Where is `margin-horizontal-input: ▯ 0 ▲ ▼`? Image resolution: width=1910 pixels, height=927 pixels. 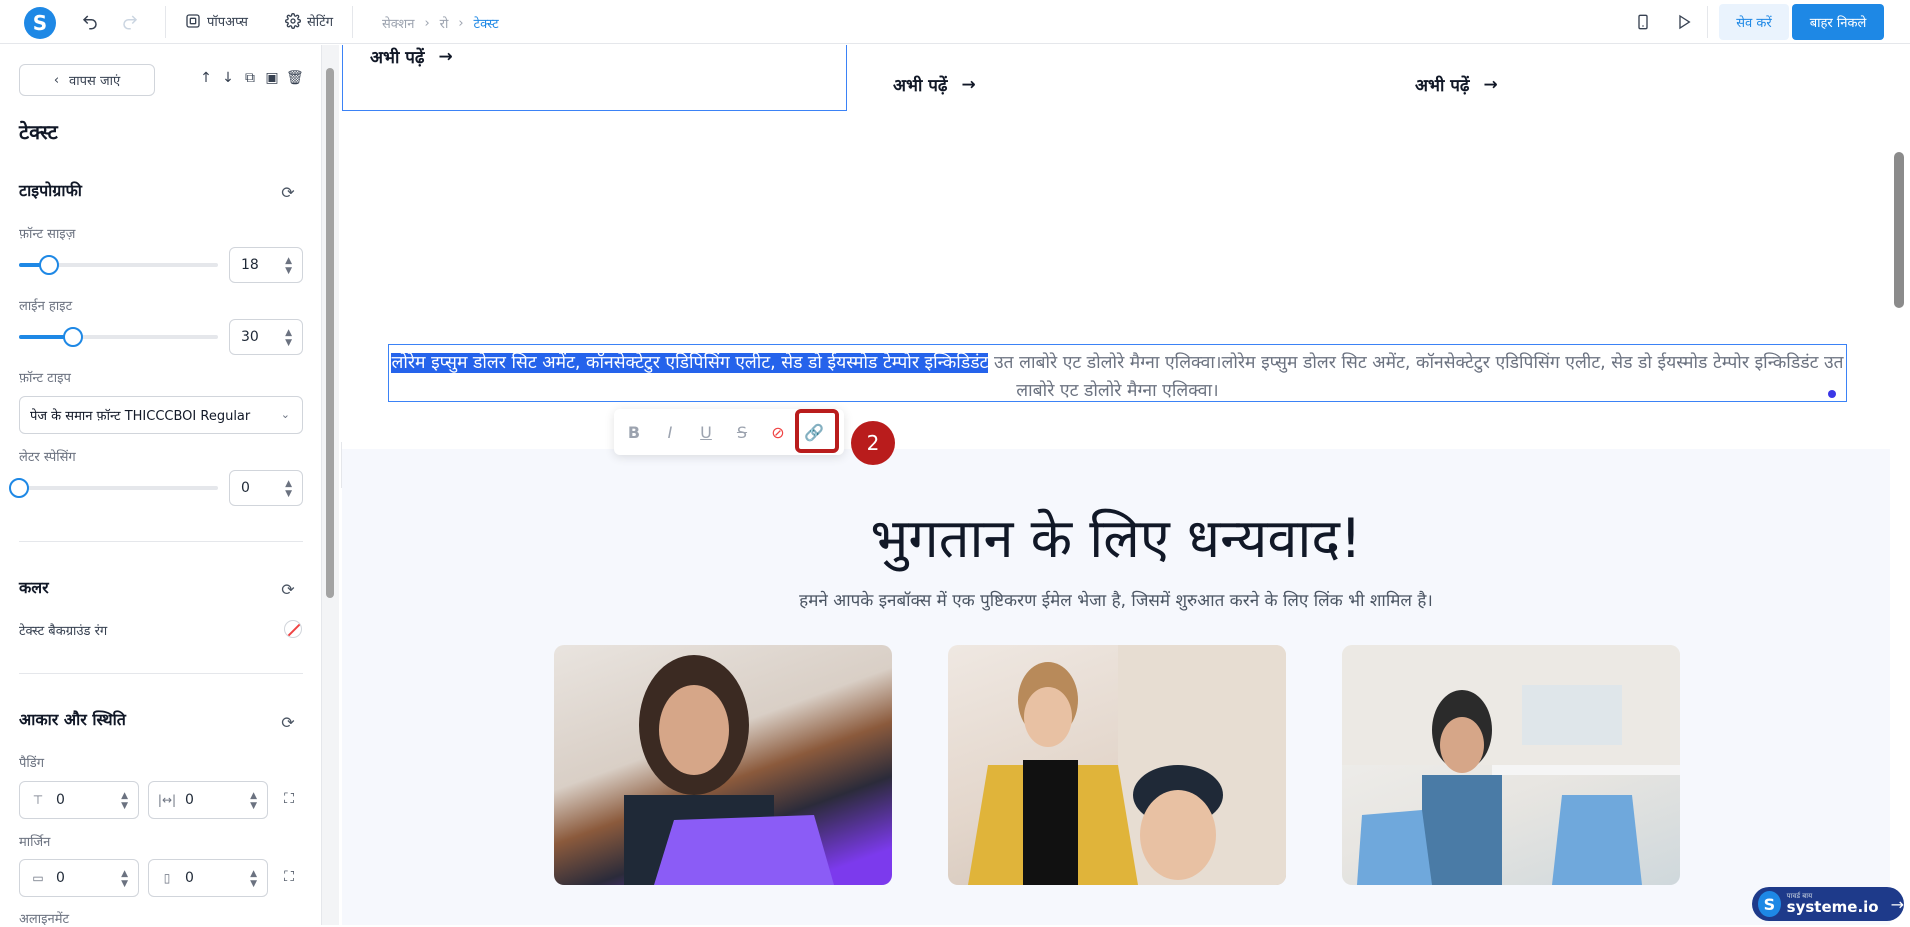
margin-horizontal-input: ▯ 0 ▲ ▼ is located at coordinates (208, 878).